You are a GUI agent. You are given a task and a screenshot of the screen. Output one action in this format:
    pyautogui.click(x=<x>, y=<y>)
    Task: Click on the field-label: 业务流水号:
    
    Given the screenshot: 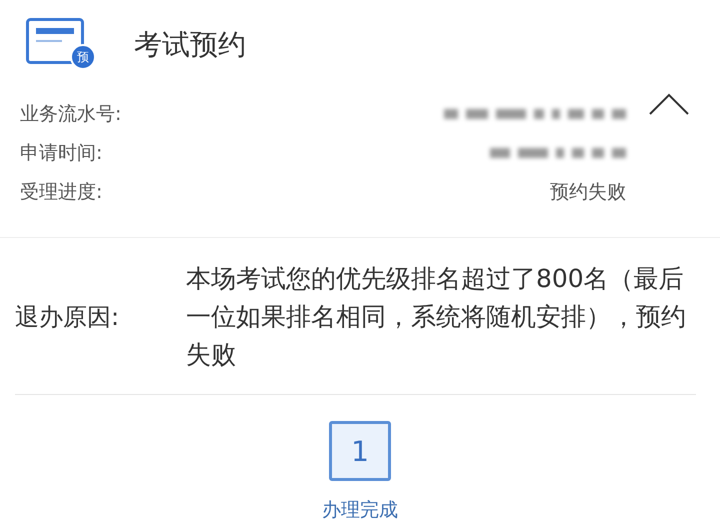 What is the action you would take?
    pyautogui.click(x=71, y=114)
    